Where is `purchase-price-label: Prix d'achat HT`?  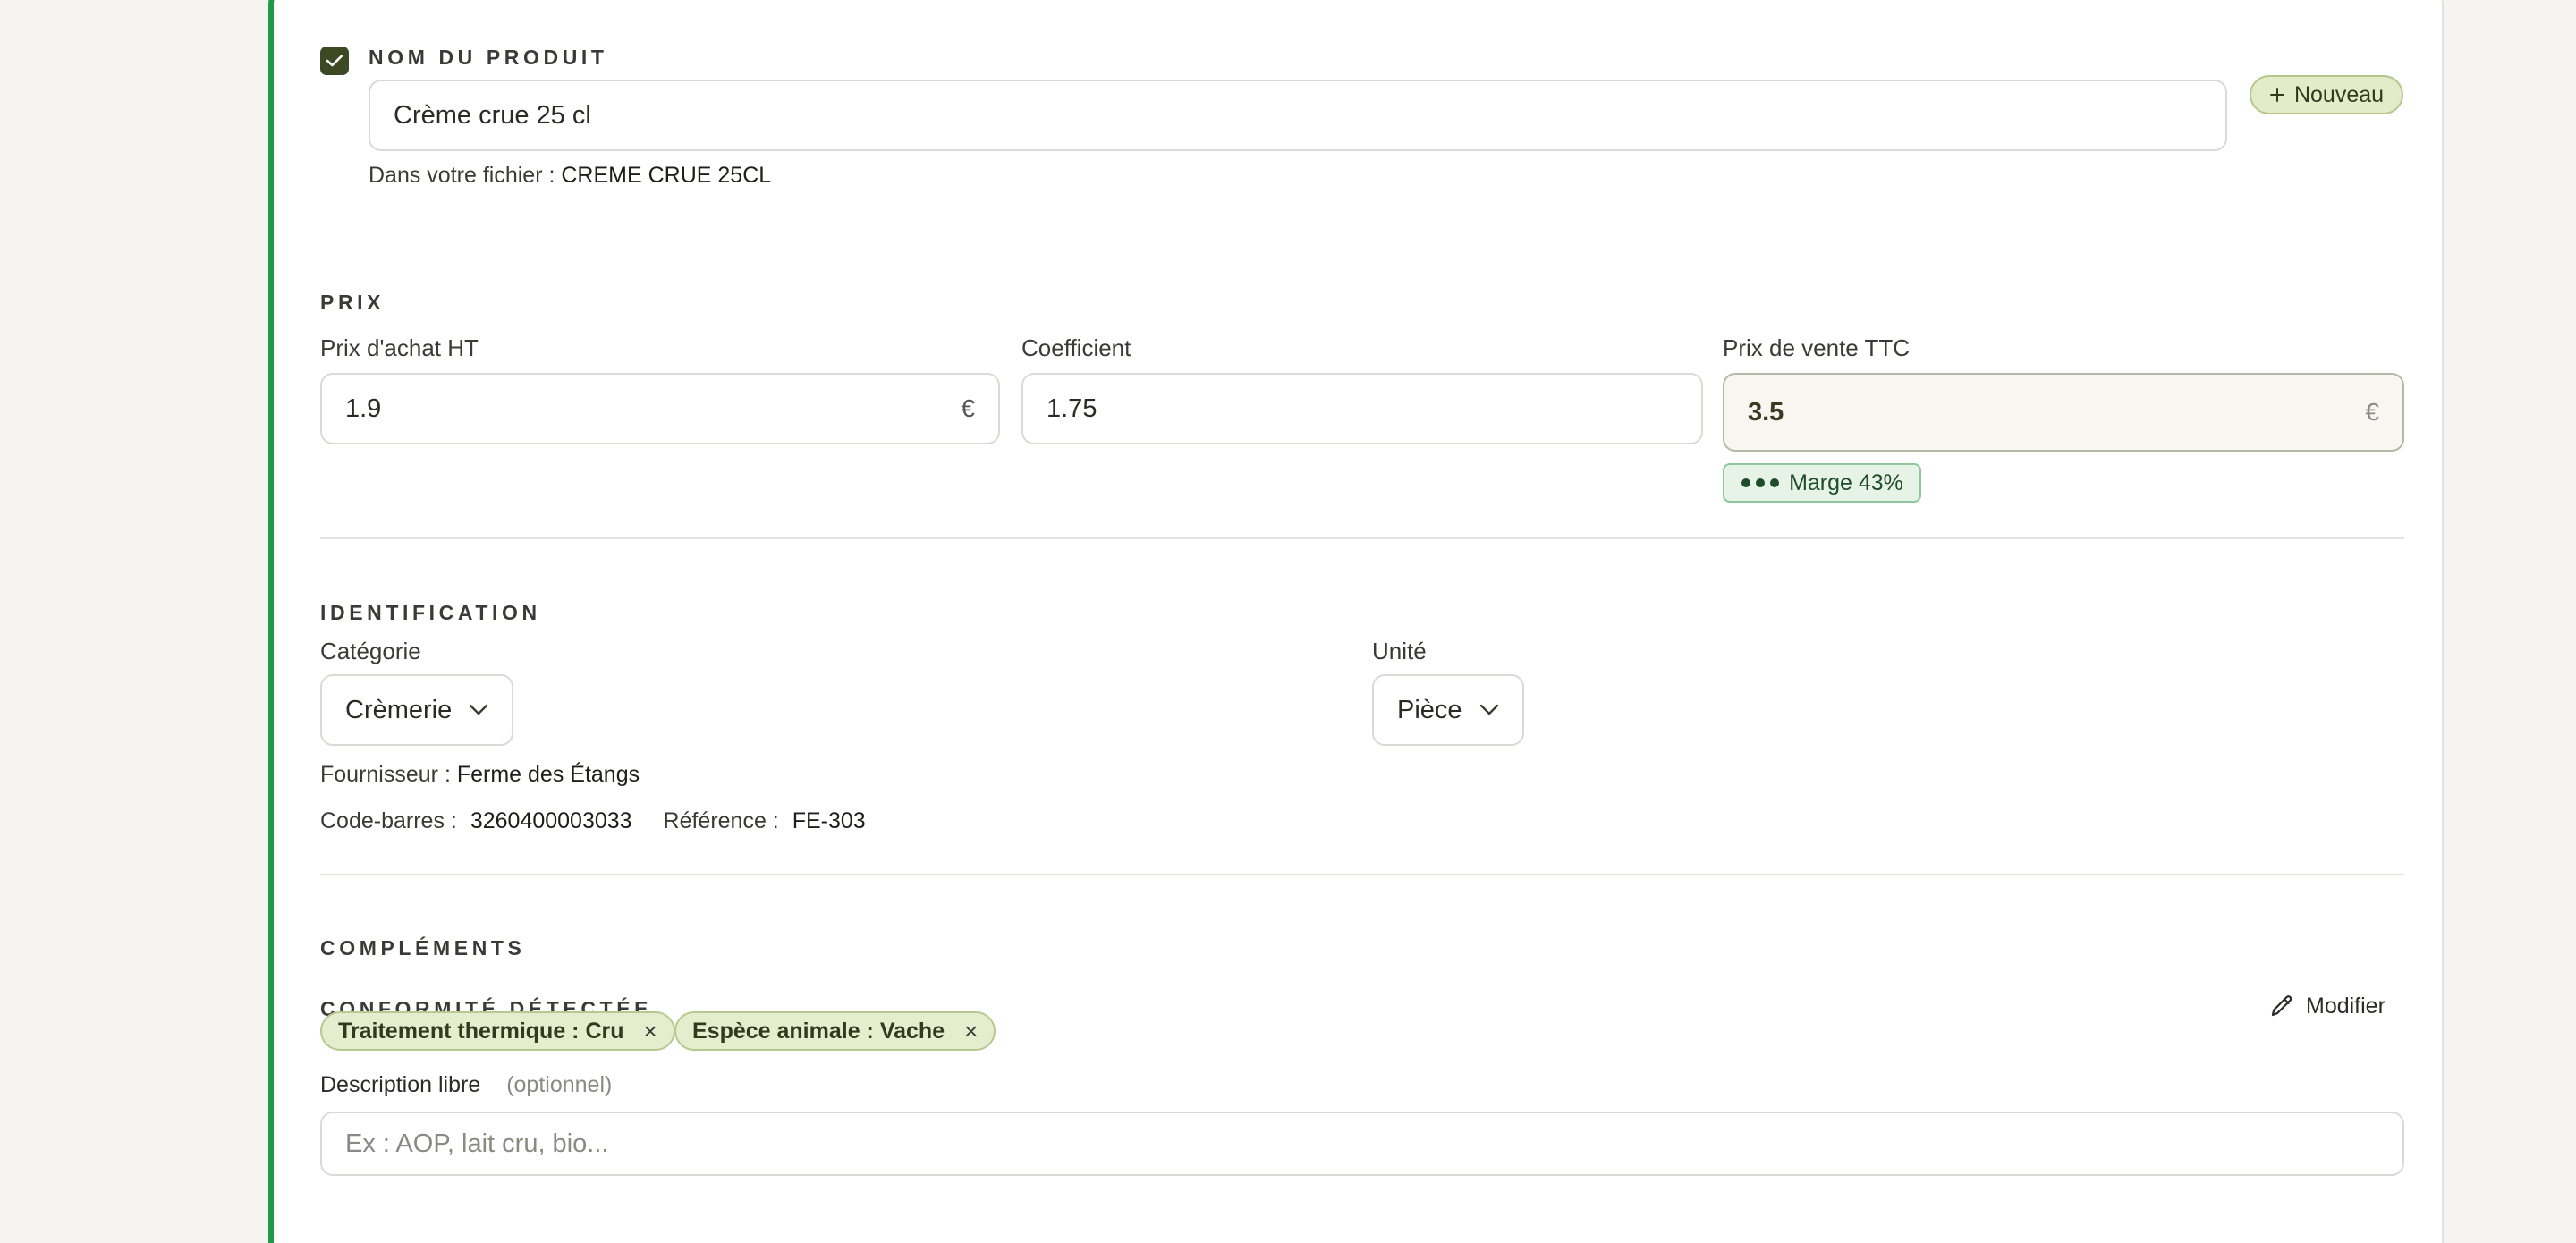 purchase-price-label: Prix d'achat HT is located at coordinates (399, 347).